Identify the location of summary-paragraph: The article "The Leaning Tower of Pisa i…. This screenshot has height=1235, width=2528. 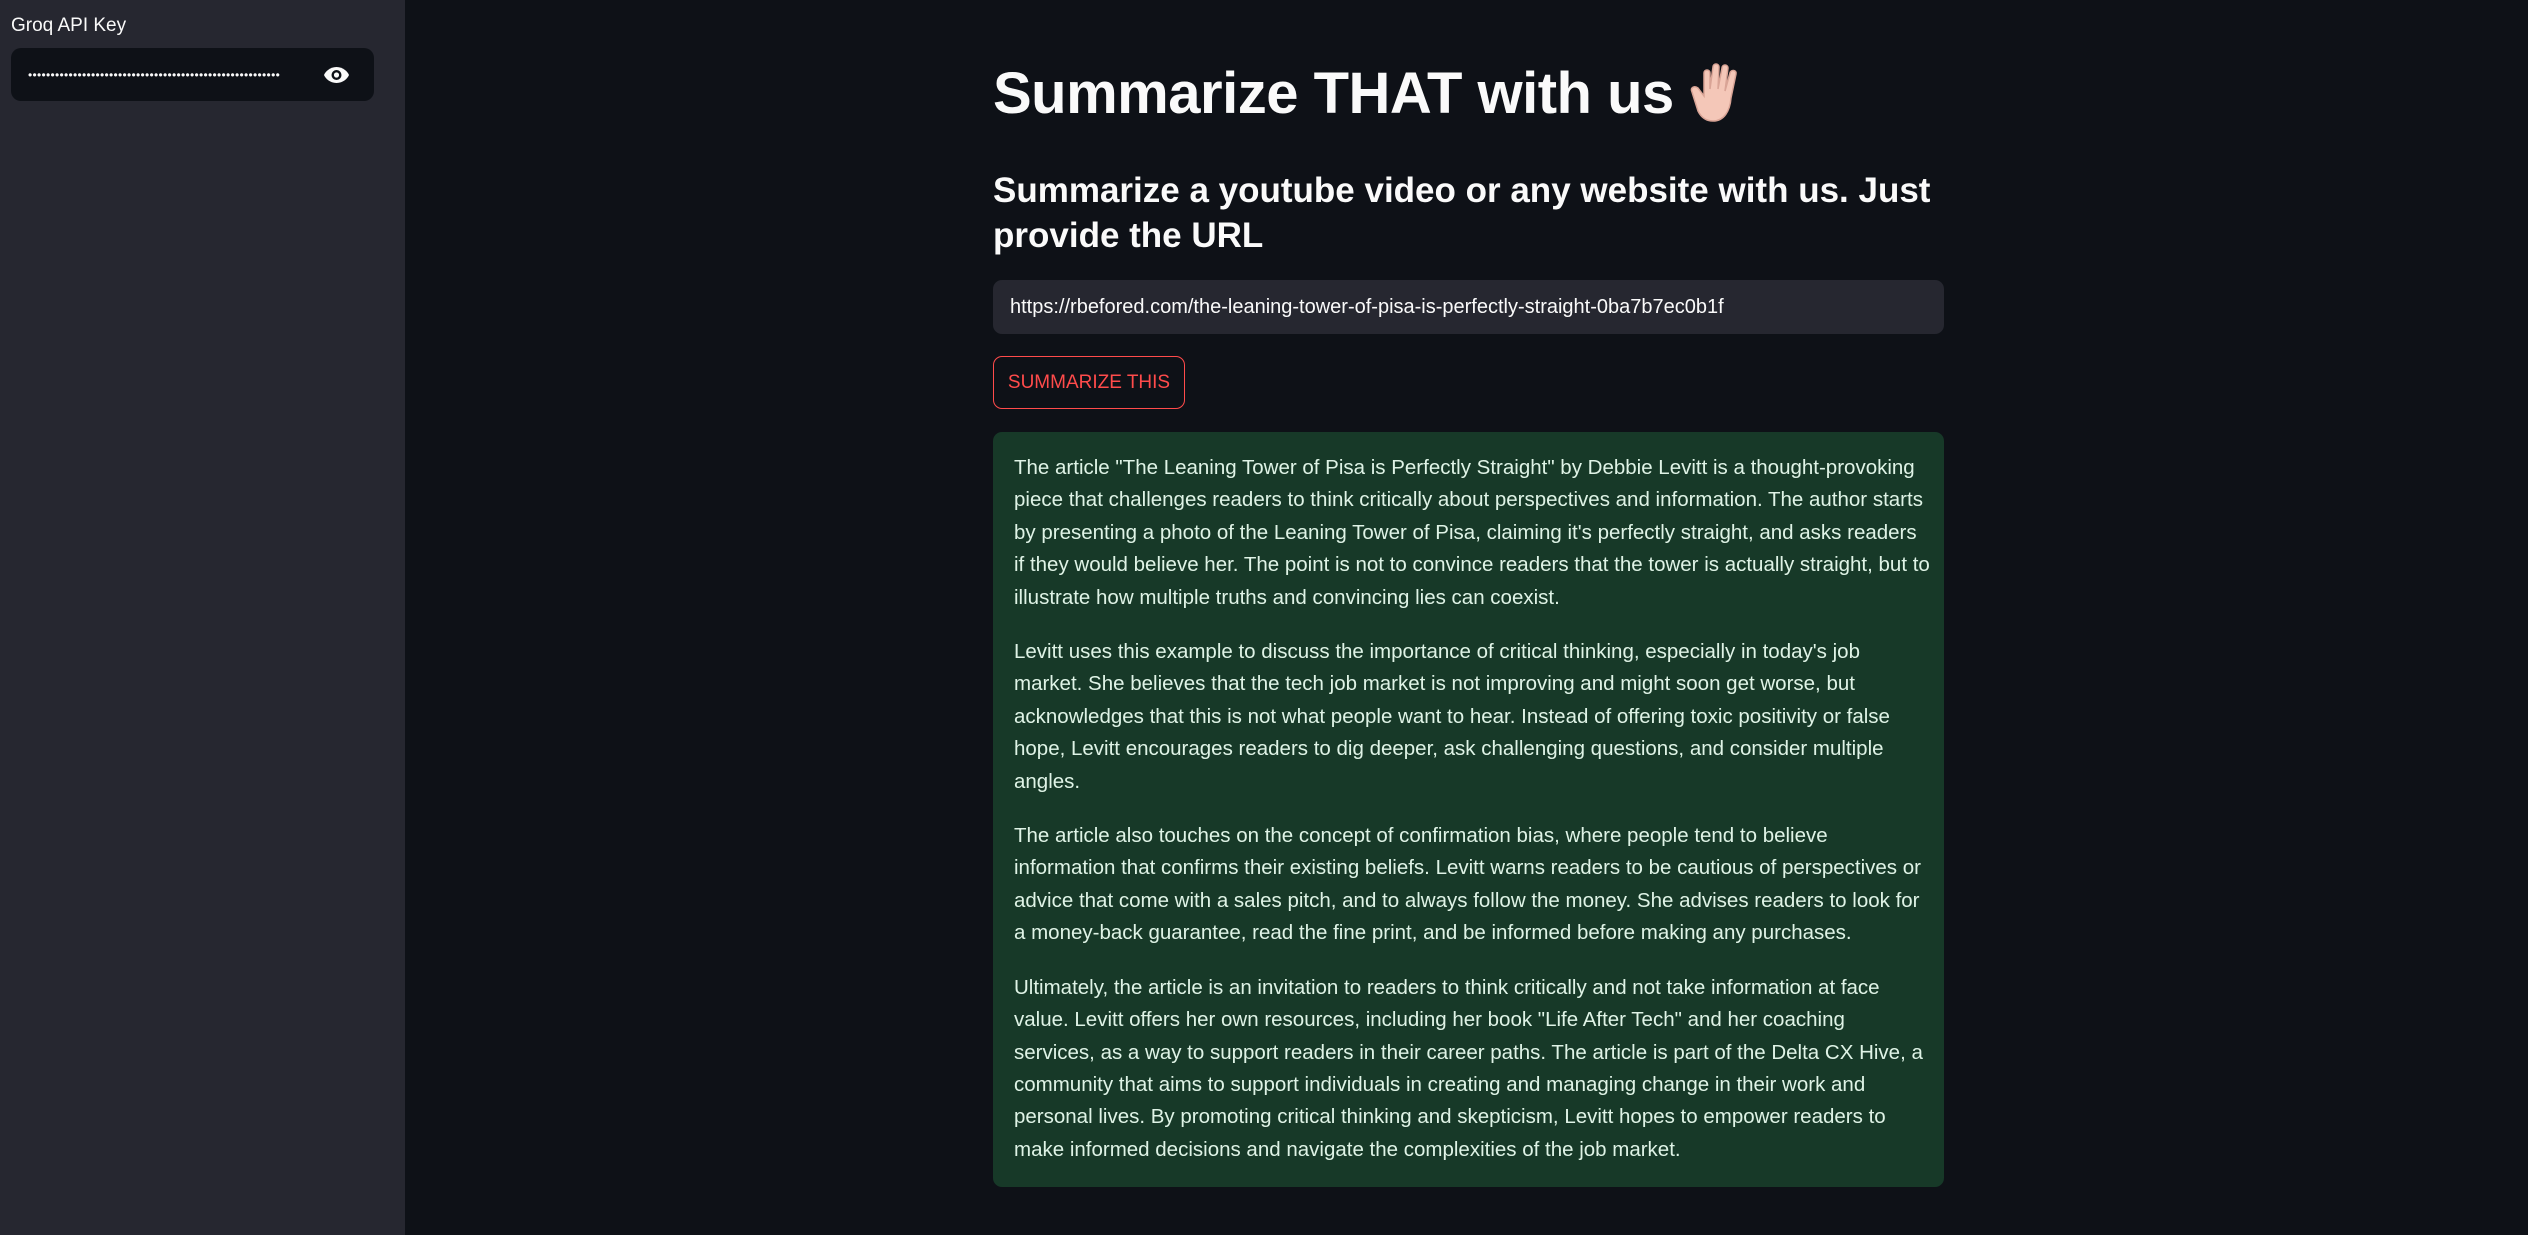
(1472, 532).